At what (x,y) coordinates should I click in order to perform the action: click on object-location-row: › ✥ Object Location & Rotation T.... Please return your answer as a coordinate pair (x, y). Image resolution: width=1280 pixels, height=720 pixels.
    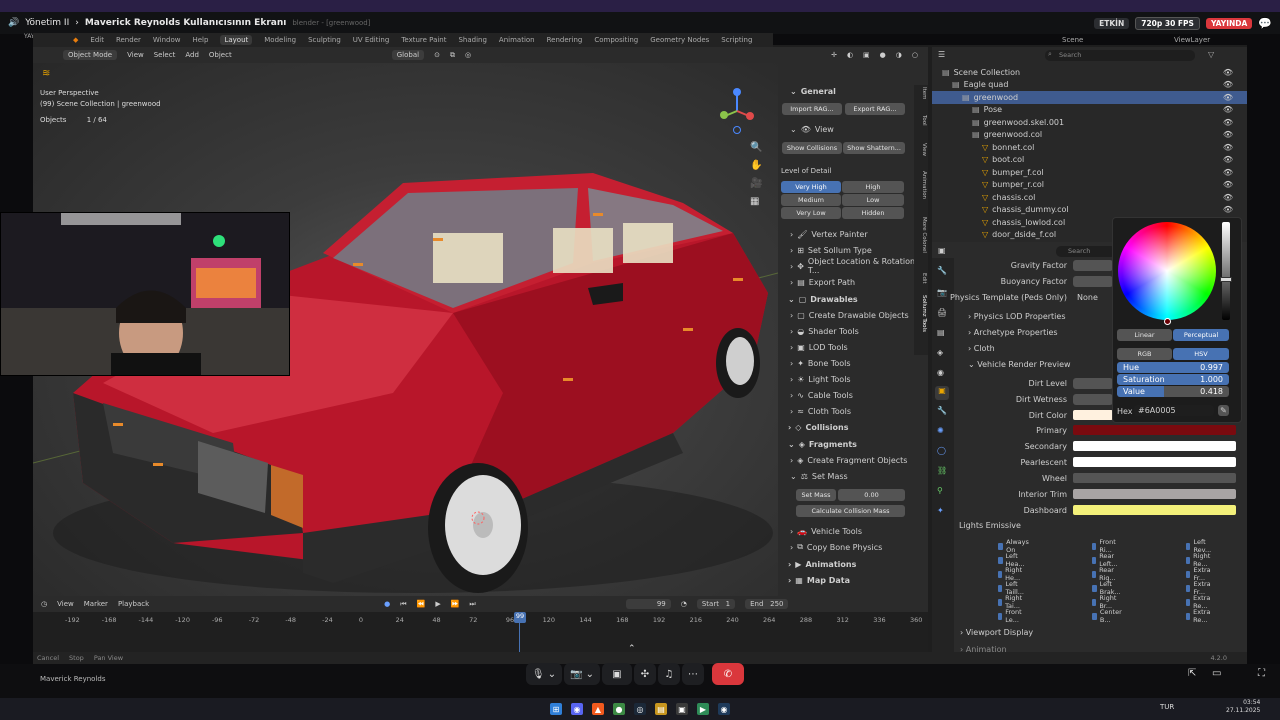
    Looking at the image, I should click on (848, 266).